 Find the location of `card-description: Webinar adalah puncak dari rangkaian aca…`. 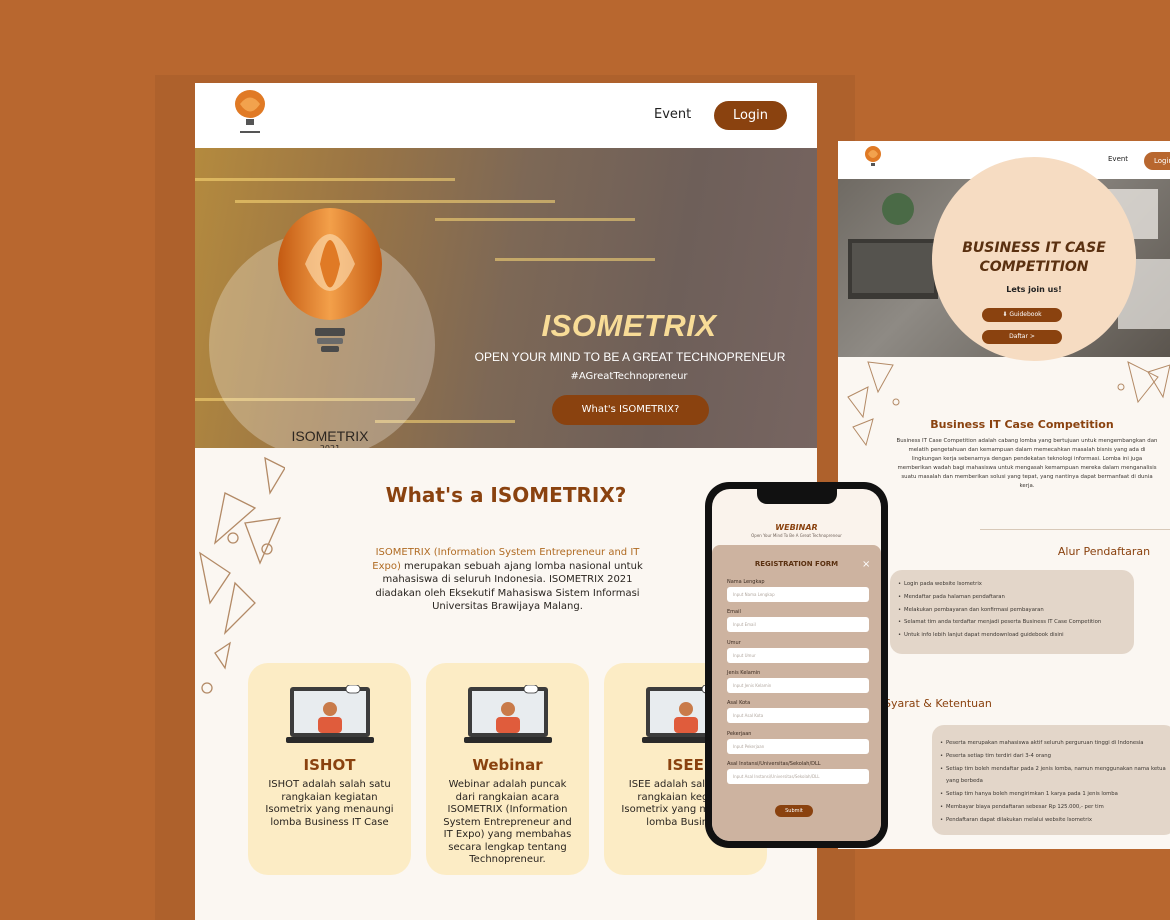

card-description: Webinar adalah puncak dari rangkaian aca… is located at coordinates (507, 822).